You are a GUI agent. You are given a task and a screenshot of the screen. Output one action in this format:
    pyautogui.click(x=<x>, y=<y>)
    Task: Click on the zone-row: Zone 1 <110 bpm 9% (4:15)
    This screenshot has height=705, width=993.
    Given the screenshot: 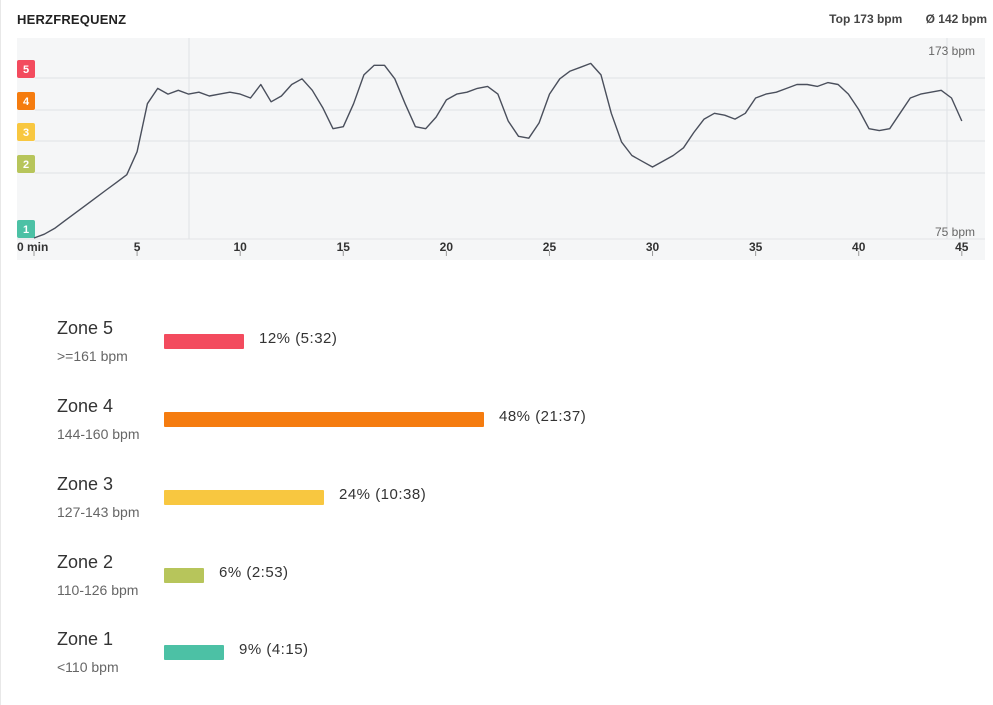 What is the action you would take?
    pyautogui.click(x=507, y=659)
    